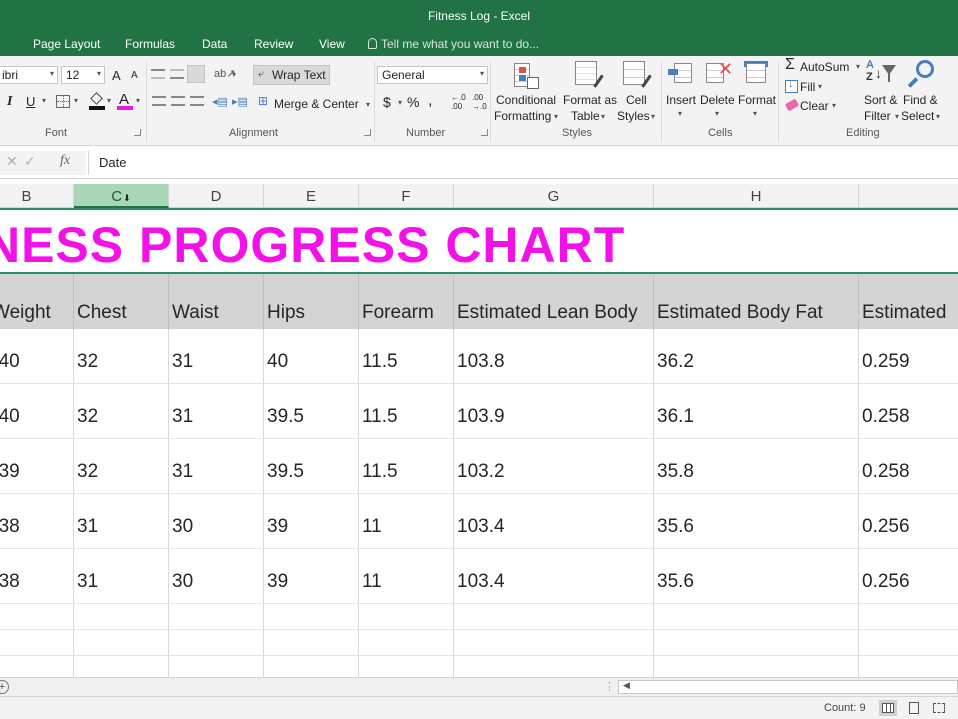 This screenshot has height=719, width=958. What do you see at coordinates (398, 313) in the screenshot?
I see `header-forearm: Forearm` at bounding box center [398, 313].